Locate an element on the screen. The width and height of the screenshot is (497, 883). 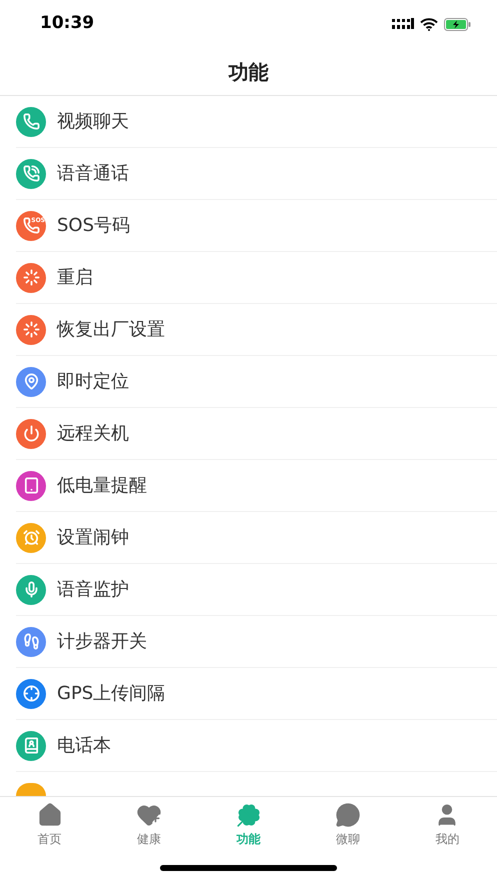
menu-item: 电话本 is located at coordinates (256, 746).